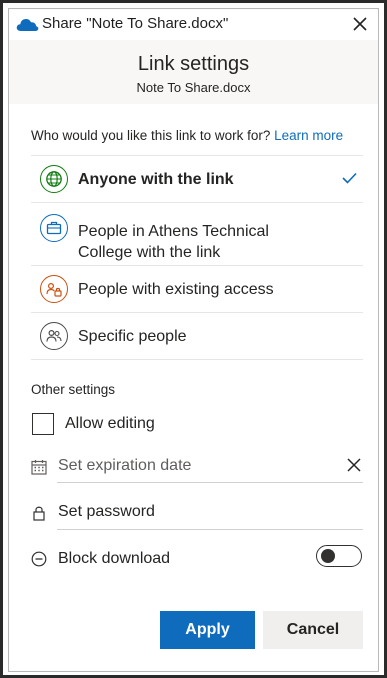  Describe the element at coordinates (39, 559) in the screenshot. I see `block-icon` at that location.